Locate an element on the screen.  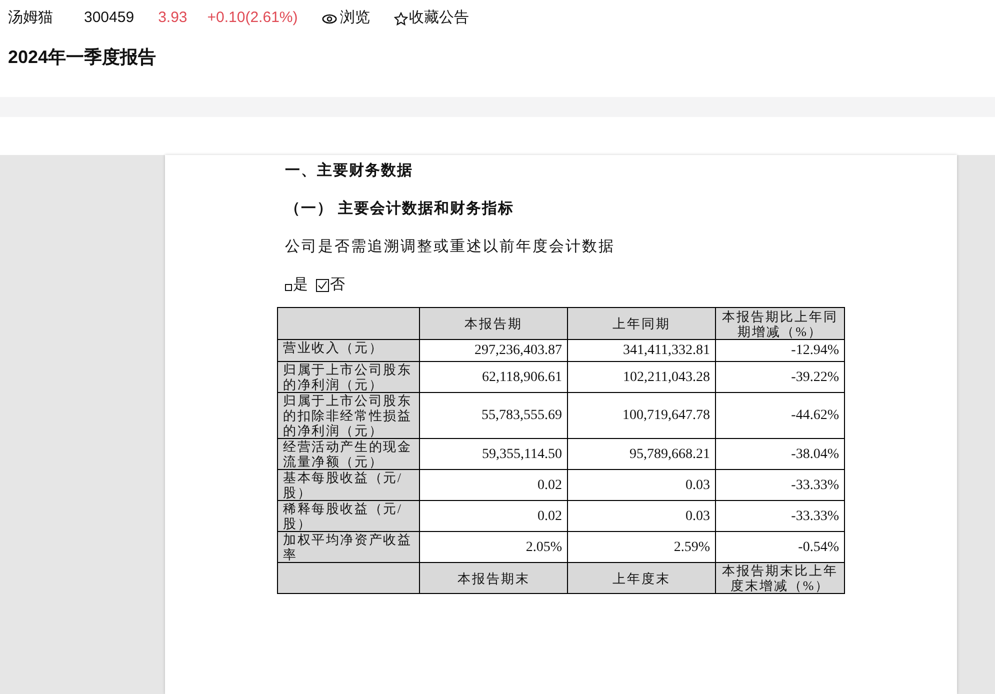
column-header: 上年同期 is located at coordinates (642, 324).